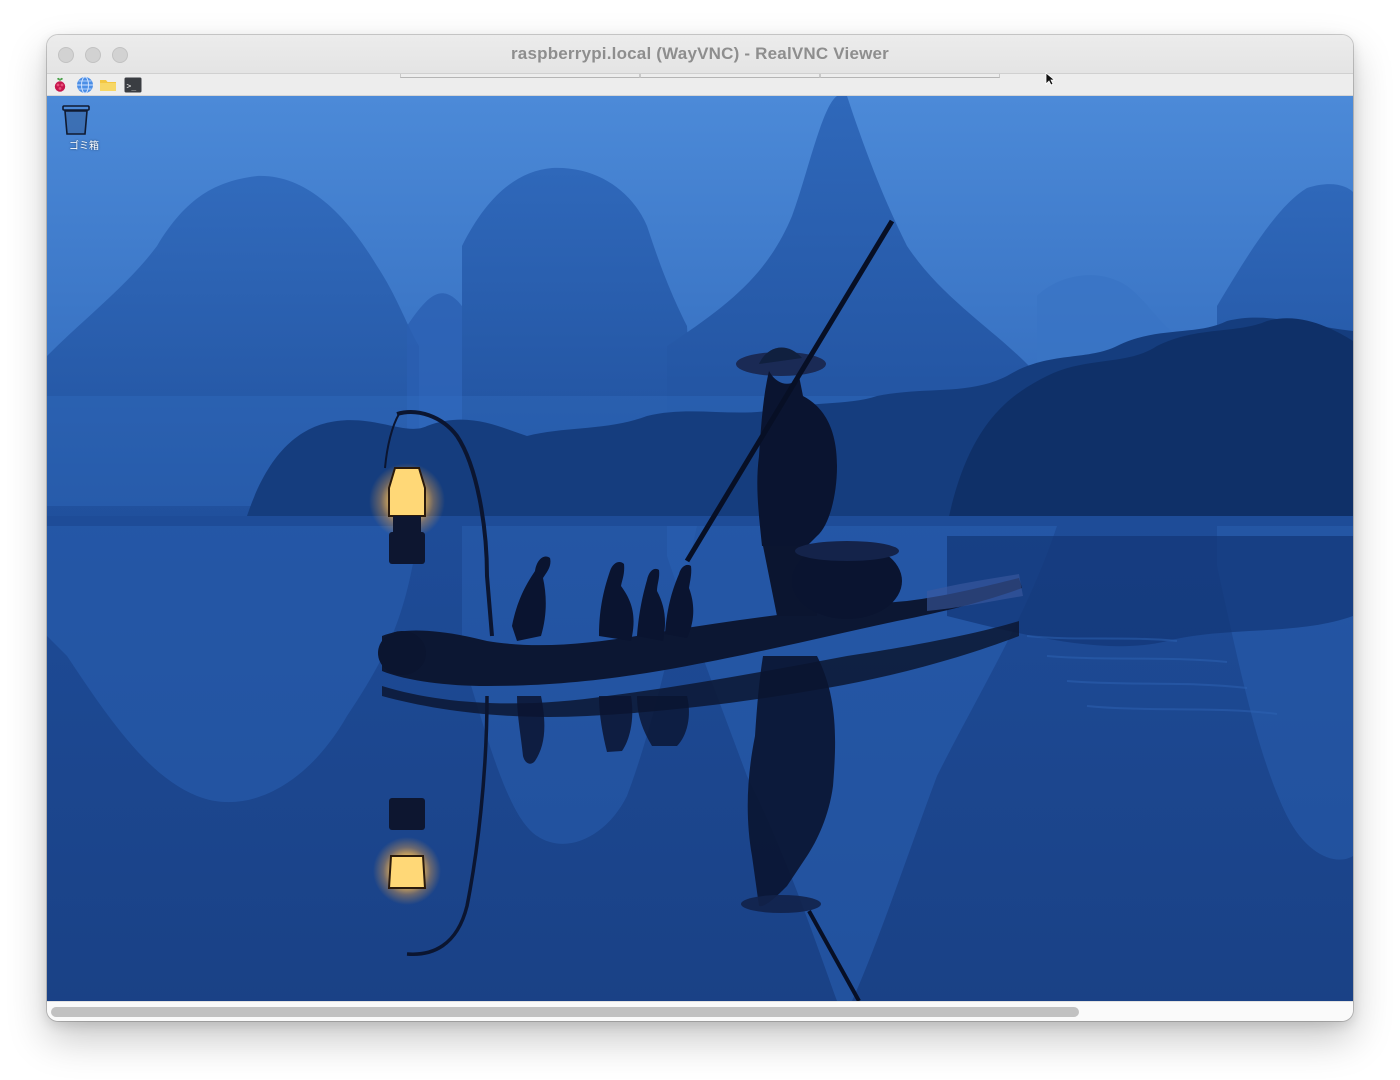 The image size is (1400, 1080). What do you see at coordinates (700, 85) in the screenshot?
I see `raspberry-pi-panel: >_` at bounding box center [700, 85].